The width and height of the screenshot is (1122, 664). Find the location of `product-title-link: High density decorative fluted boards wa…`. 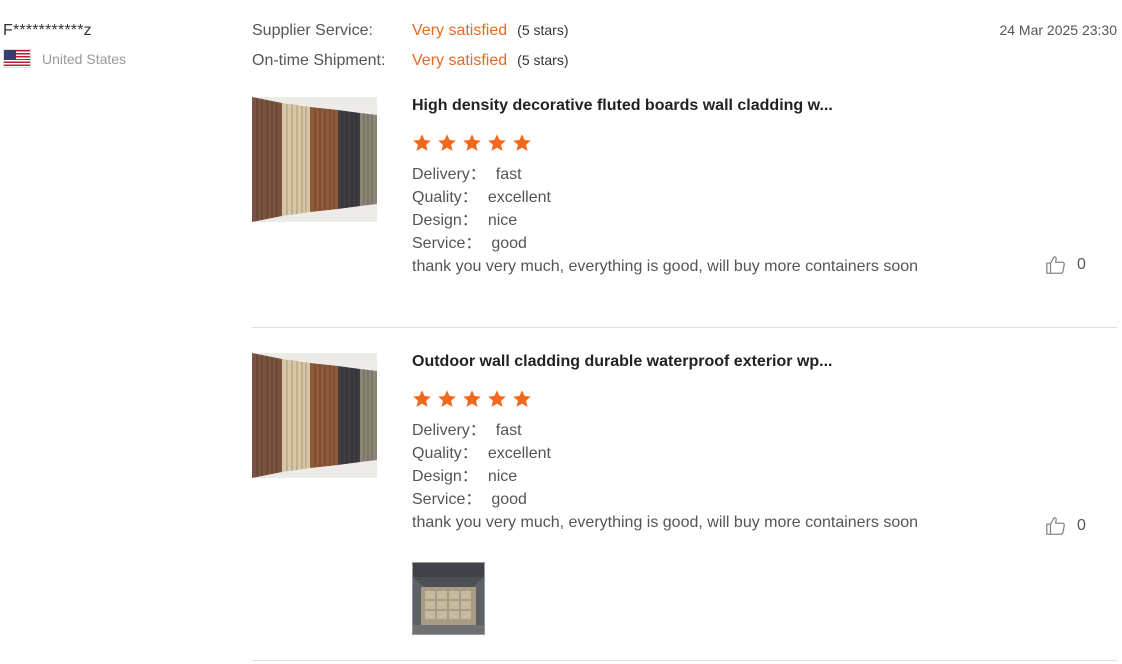

product-title-link: High density decorative fluted boards wa… is located at coordinates (622, 106).